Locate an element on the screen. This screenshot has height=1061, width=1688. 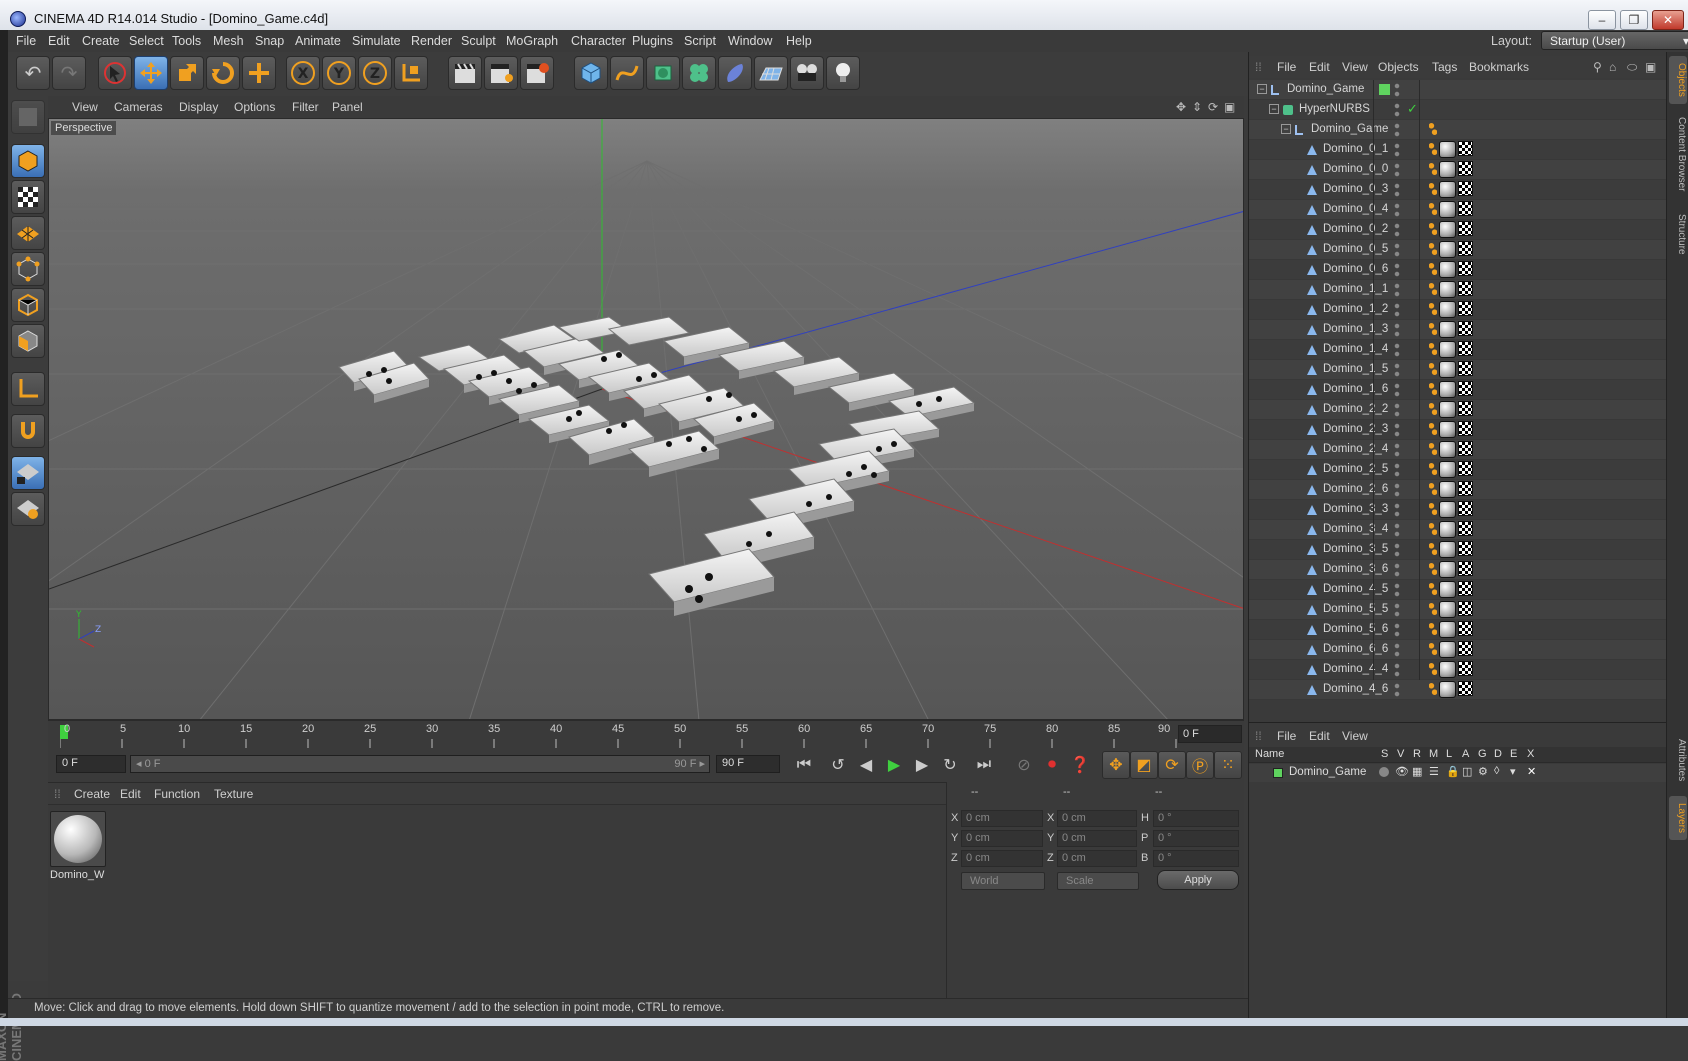
frame-range-slider: ◂ 0 F 90 F ▸ is located at coordinates (420, 764).